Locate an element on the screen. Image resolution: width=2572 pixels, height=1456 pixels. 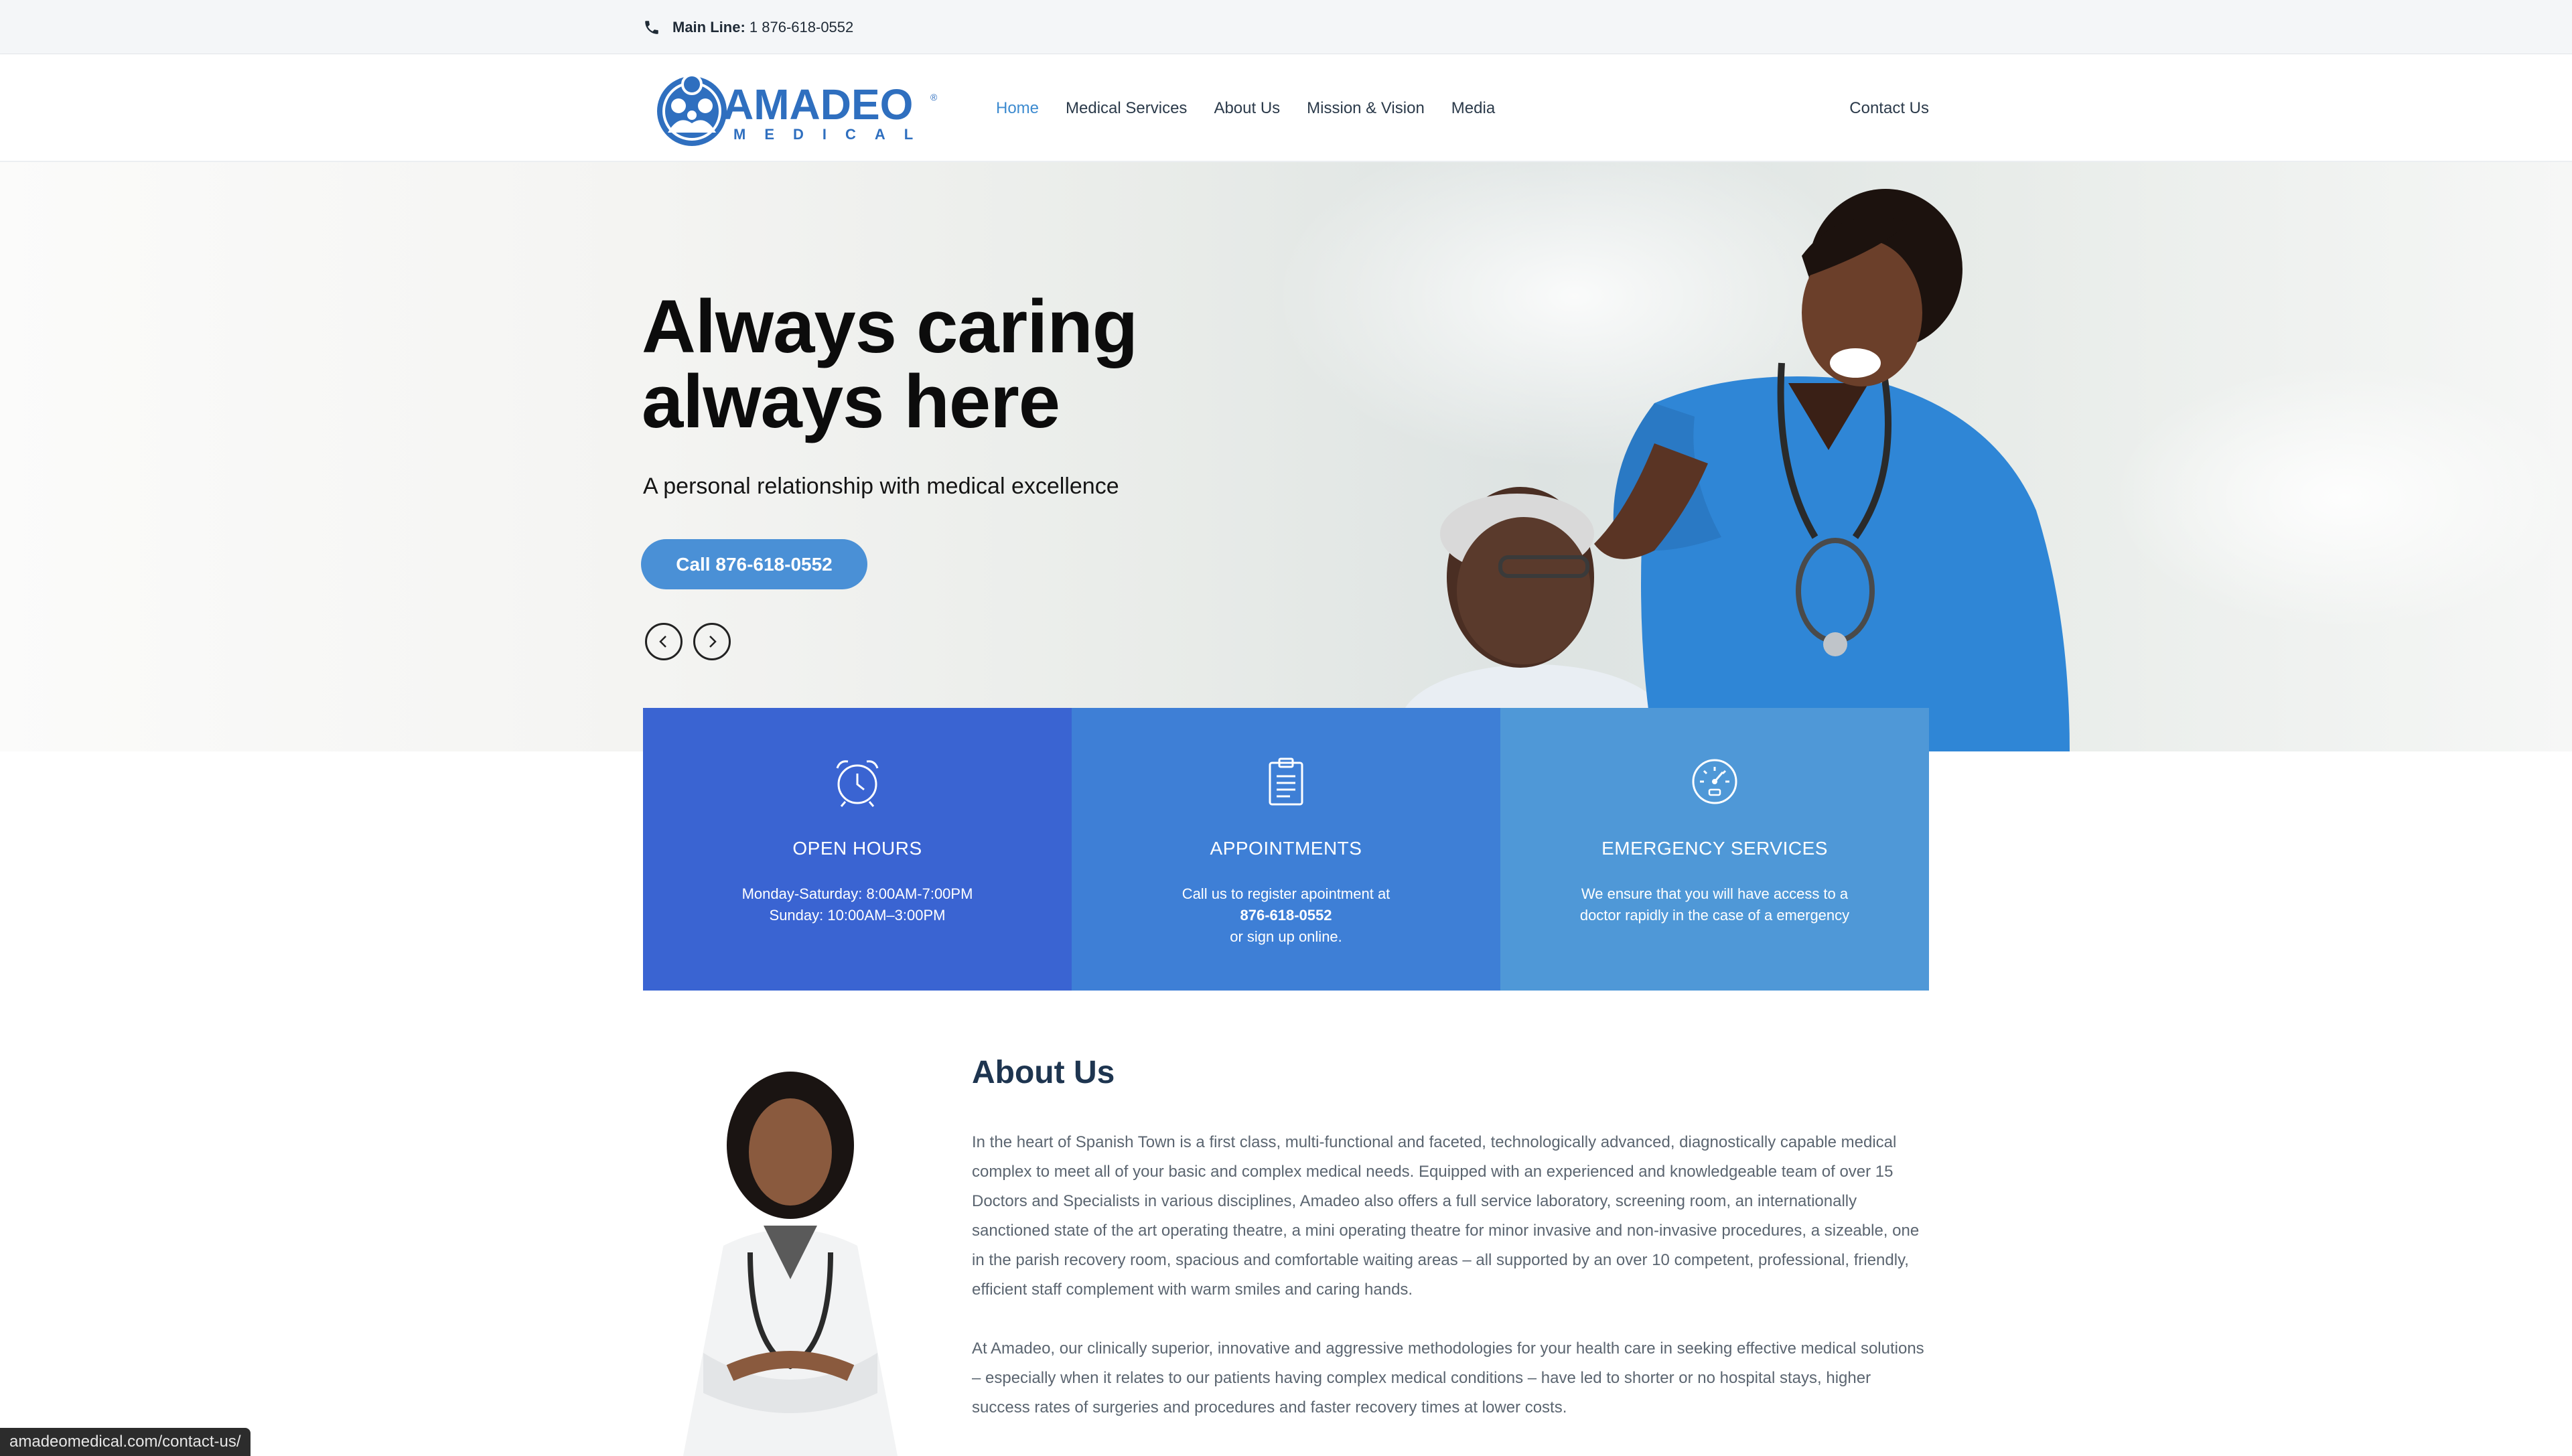
hero-title: Always caring always here is located at coordinates (976, 364).